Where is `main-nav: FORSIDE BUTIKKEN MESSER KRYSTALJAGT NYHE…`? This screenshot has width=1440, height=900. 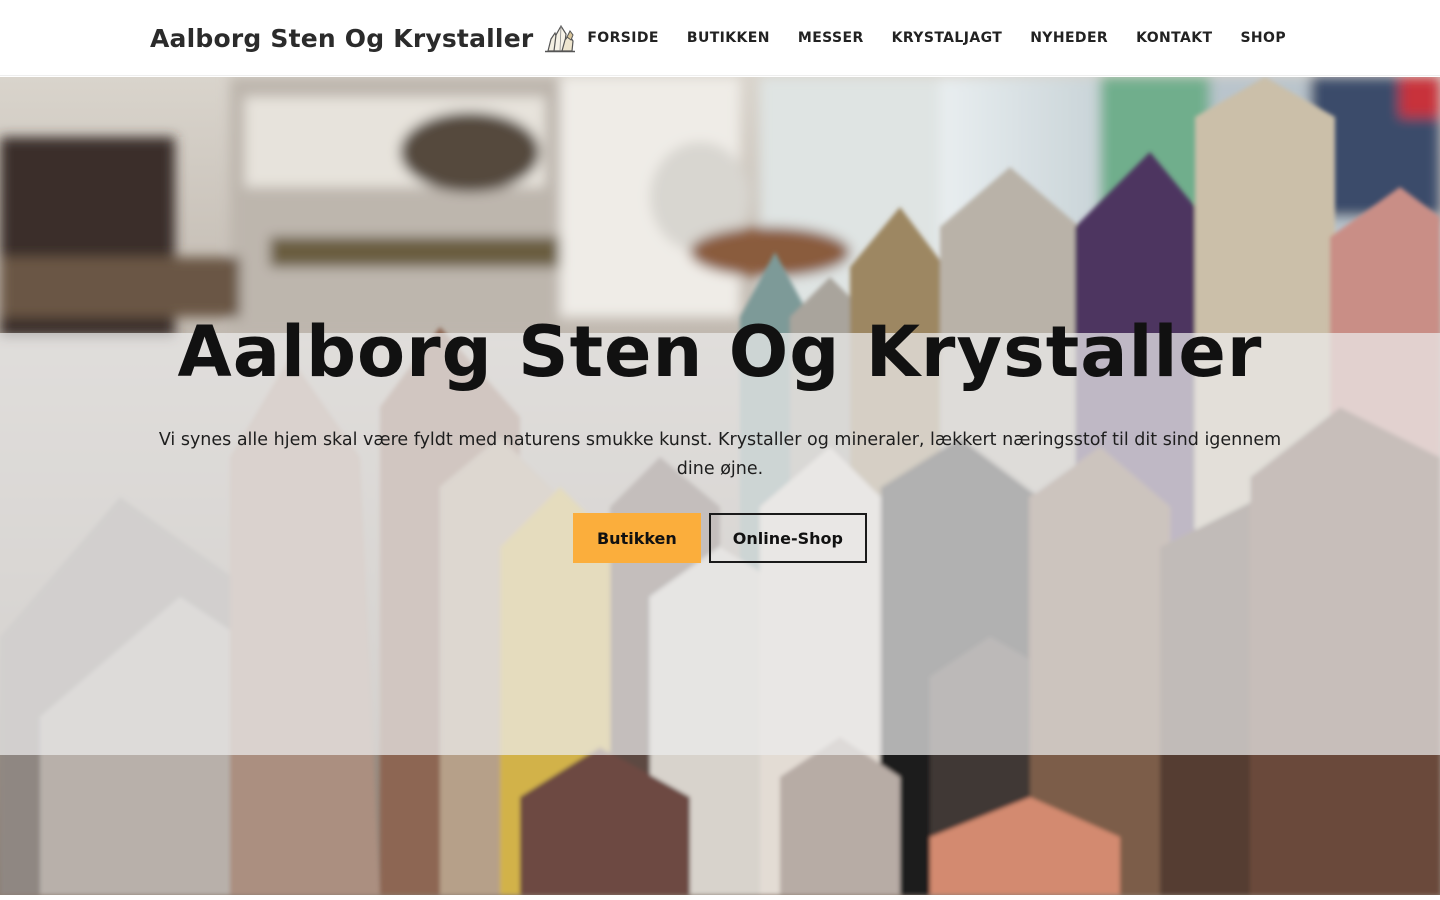 main-nav: FORSIDE BUTIKKEN MESSER KRYSTALJAGT NYHE… is located at coordinates (936, 38).